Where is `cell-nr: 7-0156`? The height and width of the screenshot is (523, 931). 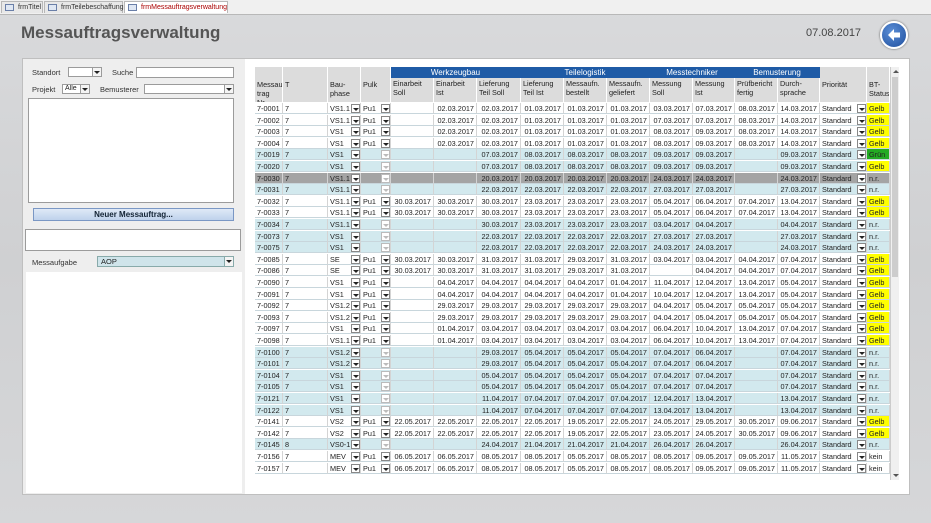 cell-nr: 7-0156 is located at coordinates (269, 456).